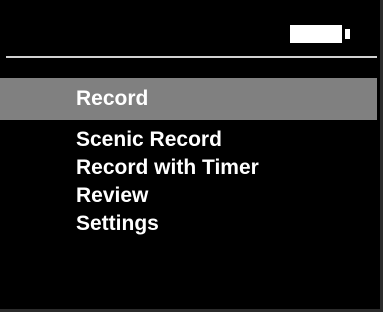 The image size is (383, 312). Describe the element at coordinates (188, 99) in the screenshot. I see `menu-item-record: Record` at that location.